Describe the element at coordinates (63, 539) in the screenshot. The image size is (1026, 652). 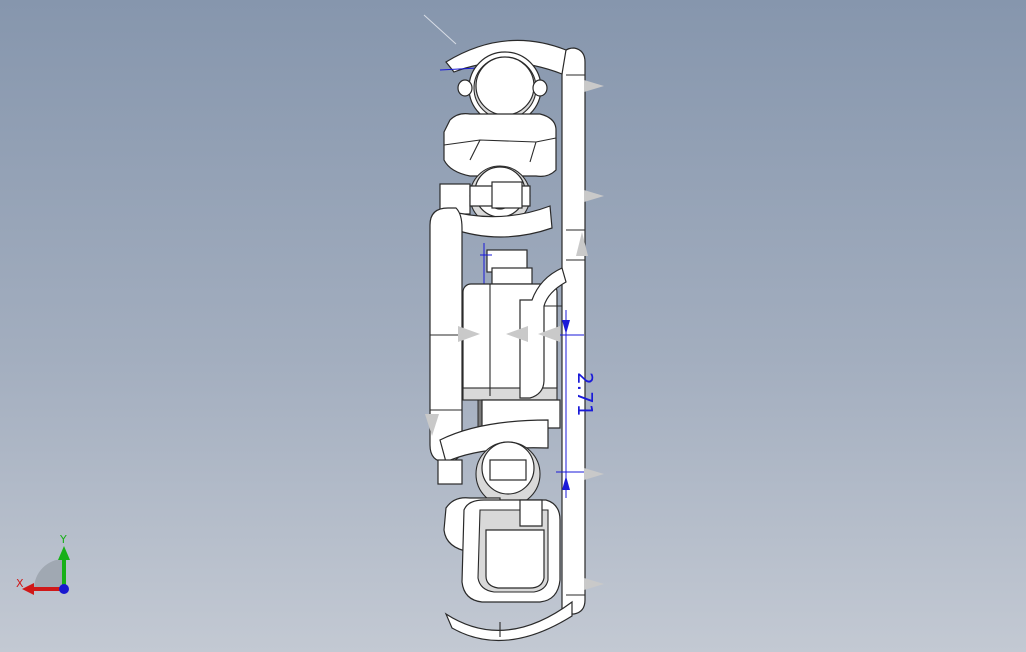
I see `triad-y-label: Y` at that location.